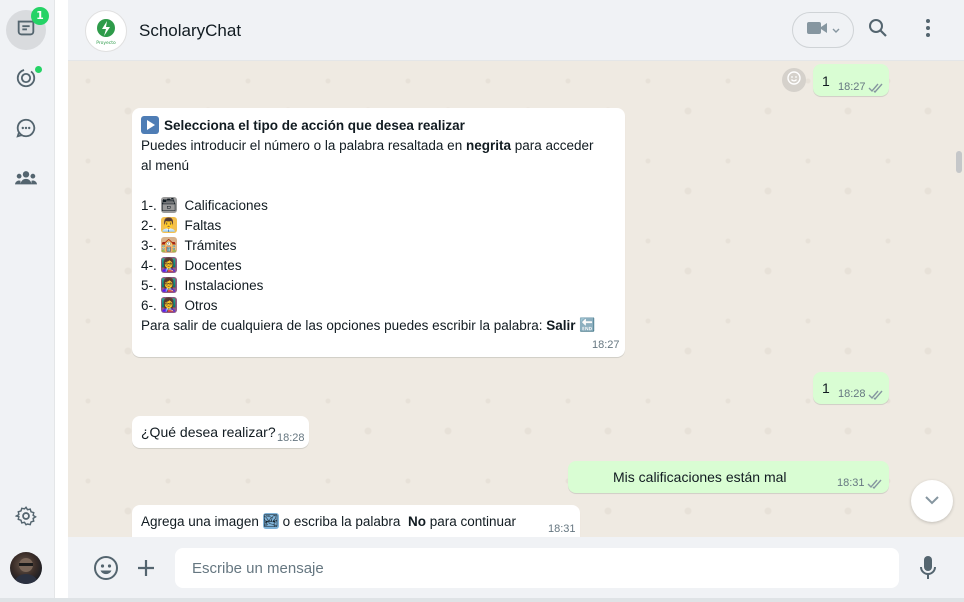 The image size is (964, 602). I want to click on menu-option: 2-. 👨‍💼 Faltas, so click(379, 225).